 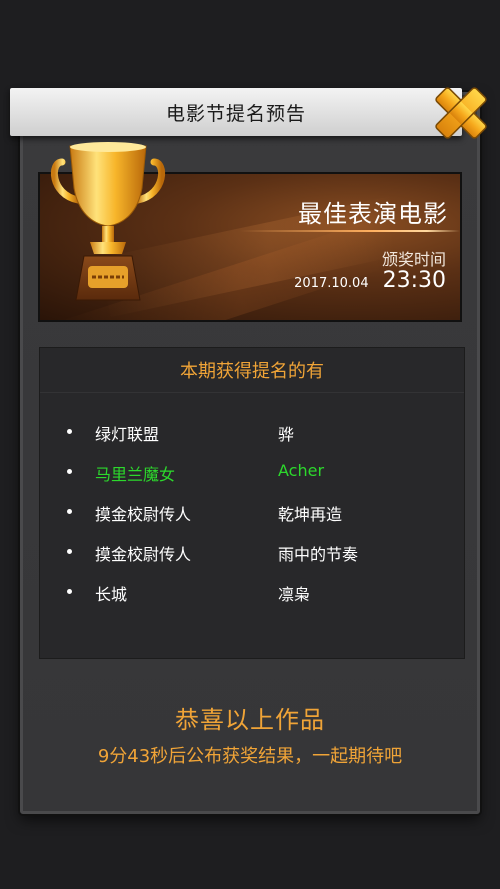 What do you see at coordinates (370, 280) in the screenshot?
I see `award-time-row: 2017.10.04 23:30` at bounding box center [370, 280].